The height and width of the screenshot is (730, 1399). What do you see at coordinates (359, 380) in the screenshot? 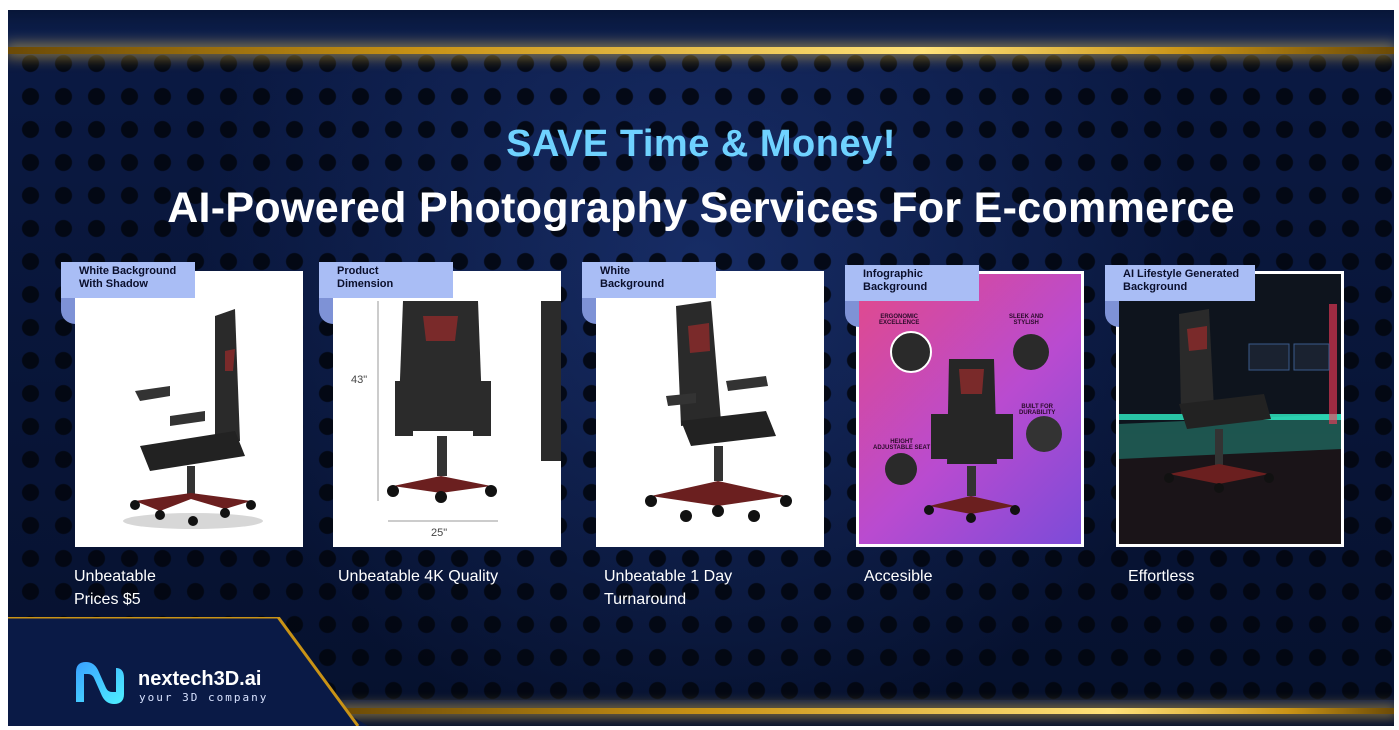
I see `dimension-height-label: 43"` at bounding box center [359, 380].